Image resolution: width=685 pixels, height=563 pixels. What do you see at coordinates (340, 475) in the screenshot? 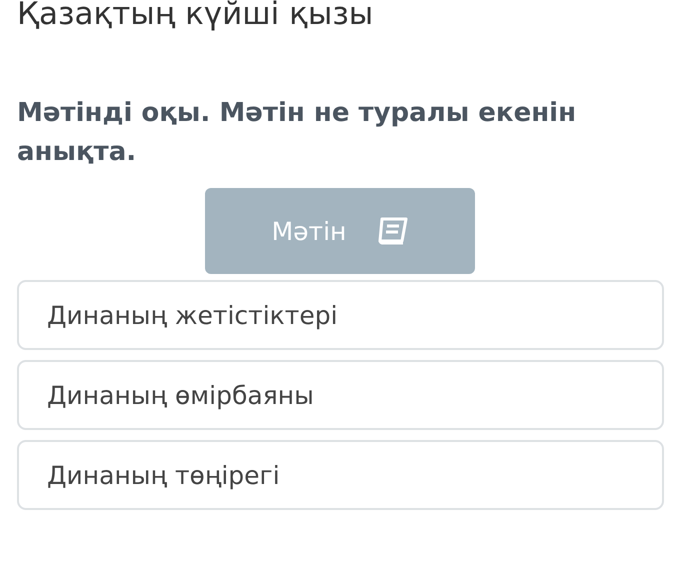
I see `answer-option: Динаның төңірегі` at bounding box center [340, 475].